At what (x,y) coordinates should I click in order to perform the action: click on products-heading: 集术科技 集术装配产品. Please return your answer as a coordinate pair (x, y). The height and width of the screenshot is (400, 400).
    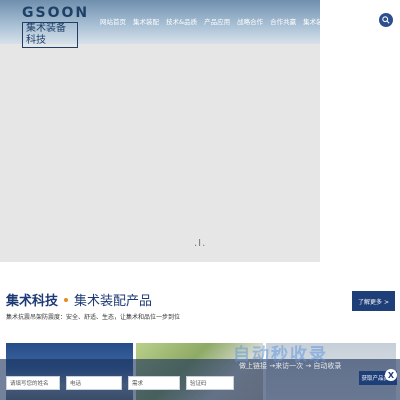
    Looking at the image, I should click on (79, 299).